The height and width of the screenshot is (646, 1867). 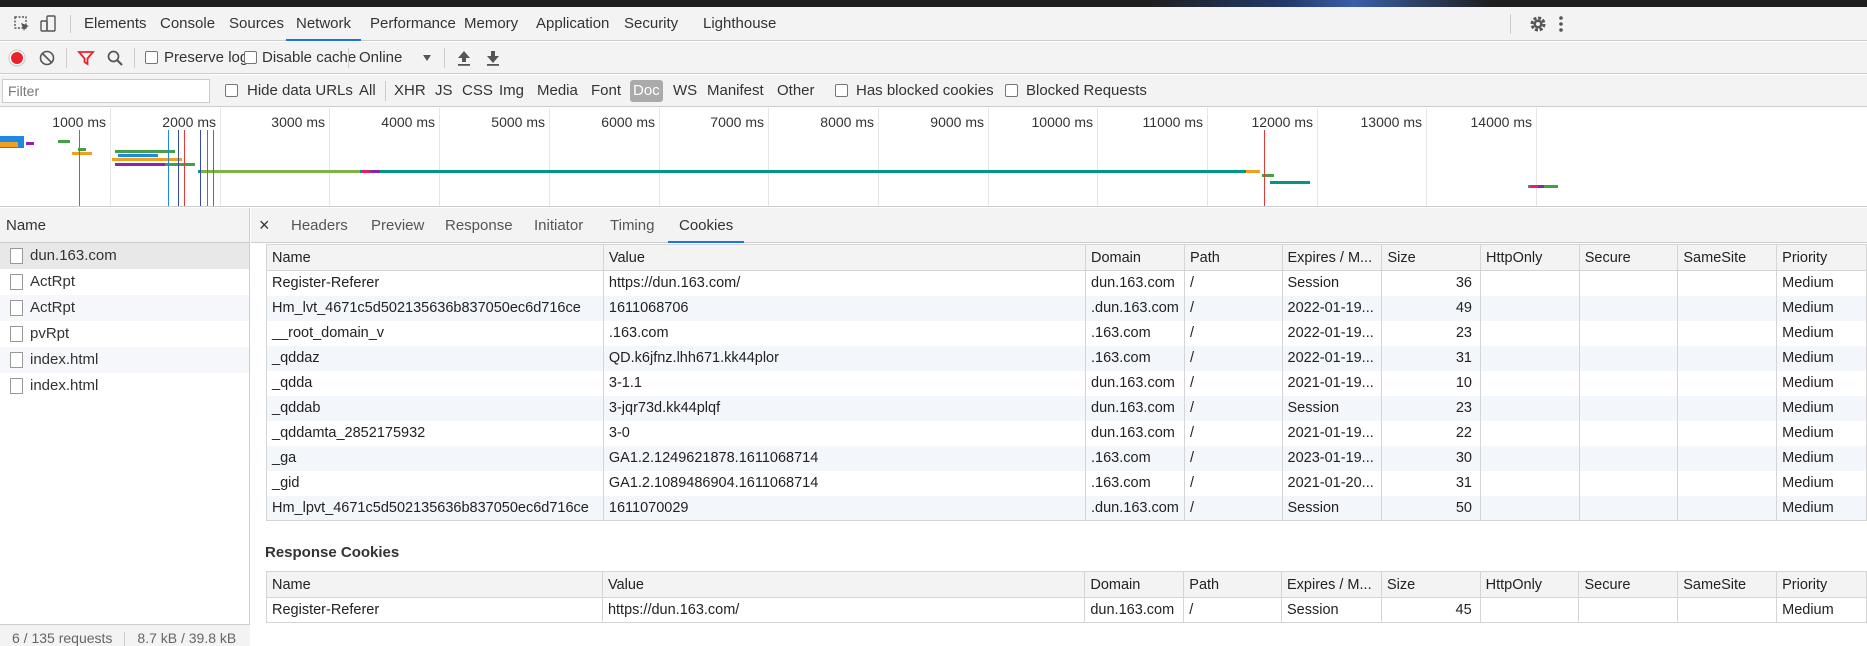 What do you see at coordinates (685, 91) in the screenshot?
I see `type-filter-ws: WS` at bounding box center [685, 91].